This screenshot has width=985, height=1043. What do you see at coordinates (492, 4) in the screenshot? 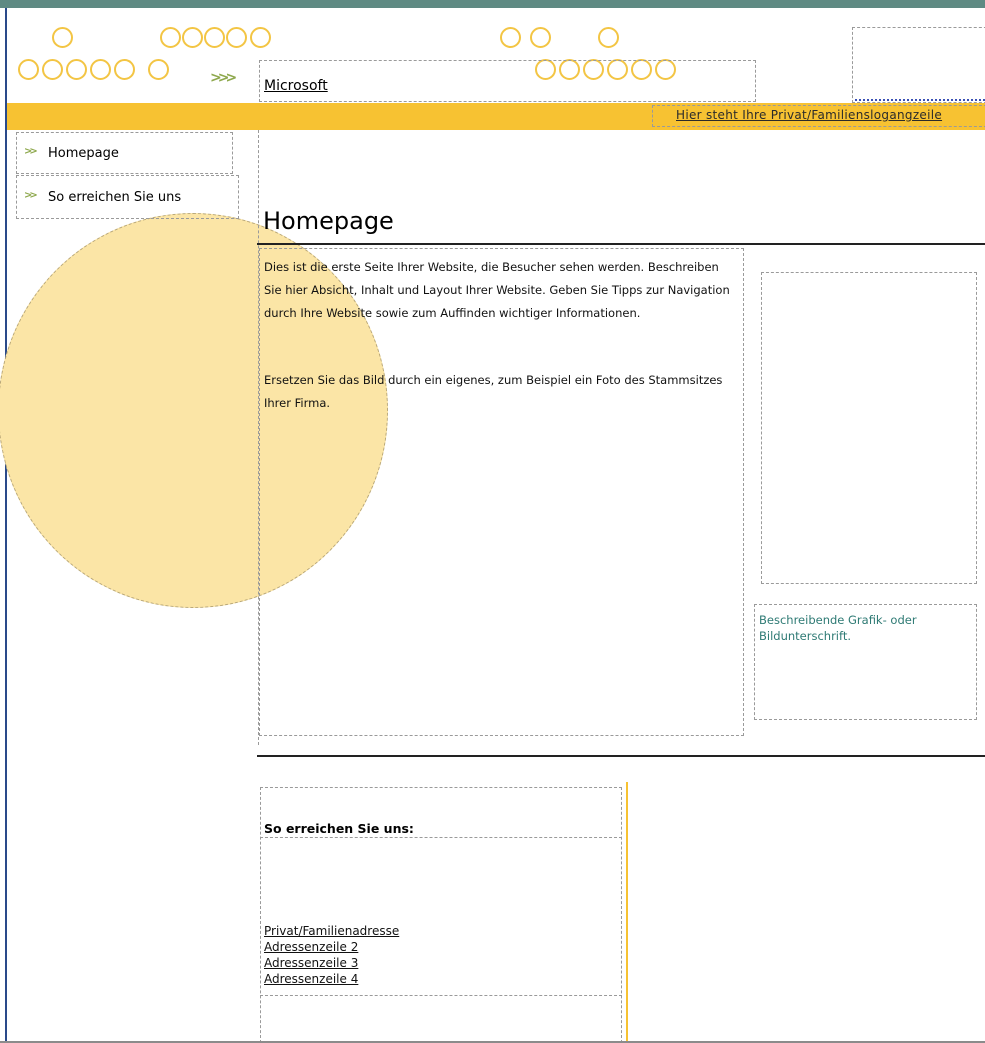
I see `top-bar` at bounding box center [492, 4].